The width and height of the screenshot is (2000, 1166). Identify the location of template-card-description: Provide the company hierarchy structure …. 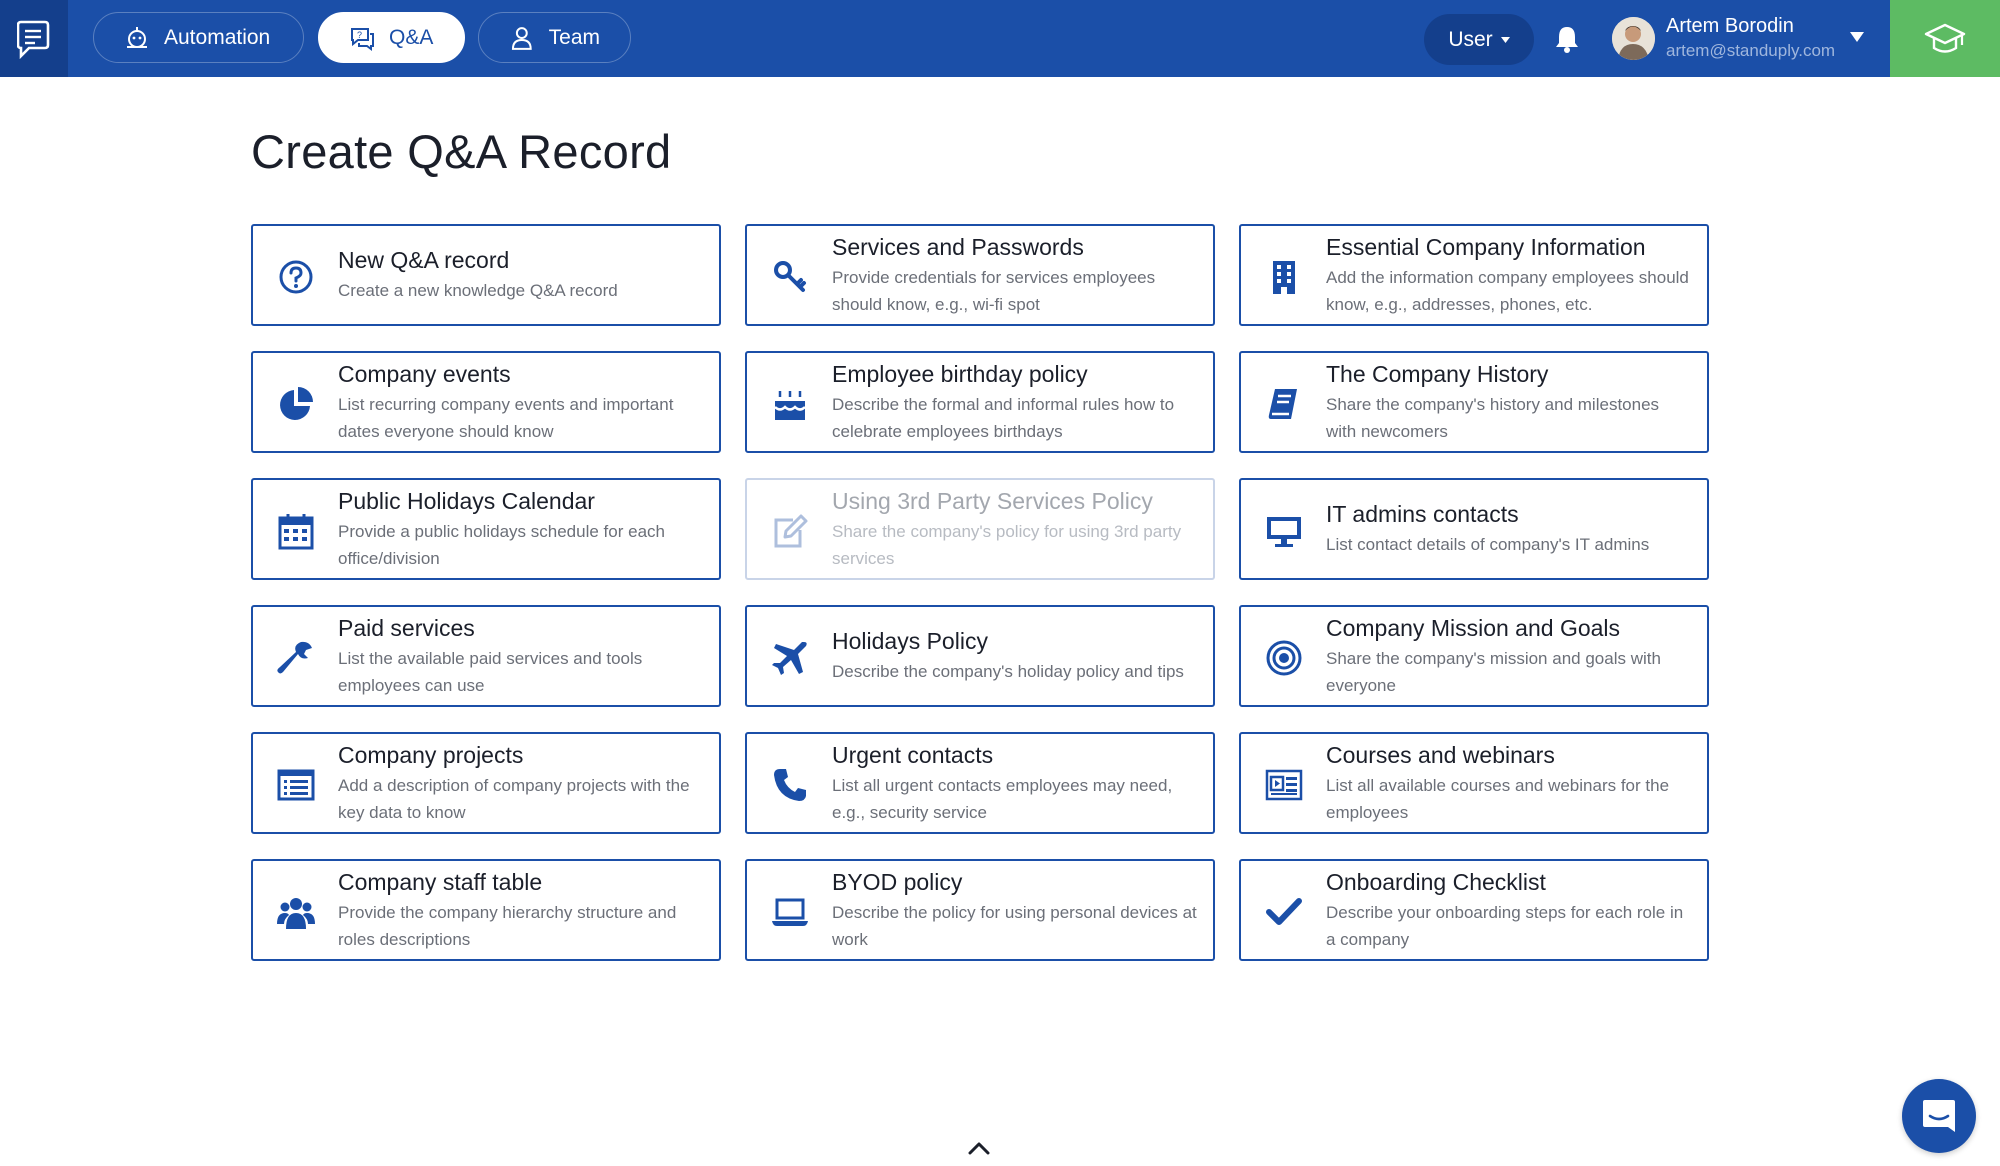
(507, 925).